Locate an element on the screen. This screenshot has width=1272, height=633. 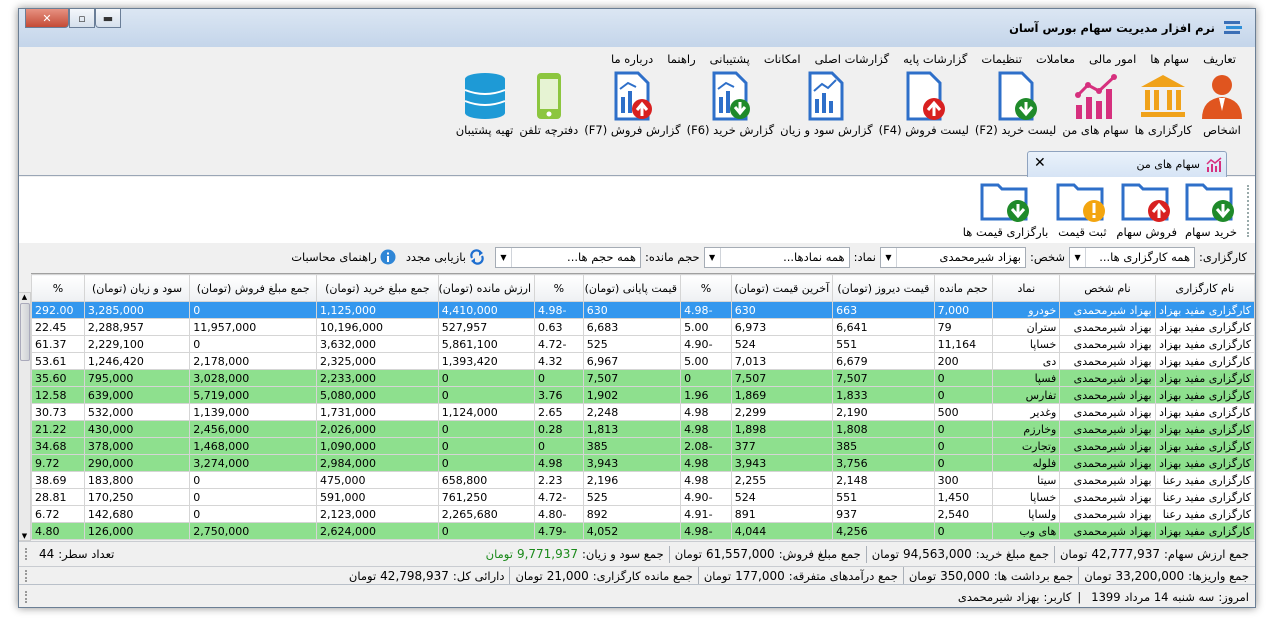
col-profit-percent: % is located at coordinates (58, 288).